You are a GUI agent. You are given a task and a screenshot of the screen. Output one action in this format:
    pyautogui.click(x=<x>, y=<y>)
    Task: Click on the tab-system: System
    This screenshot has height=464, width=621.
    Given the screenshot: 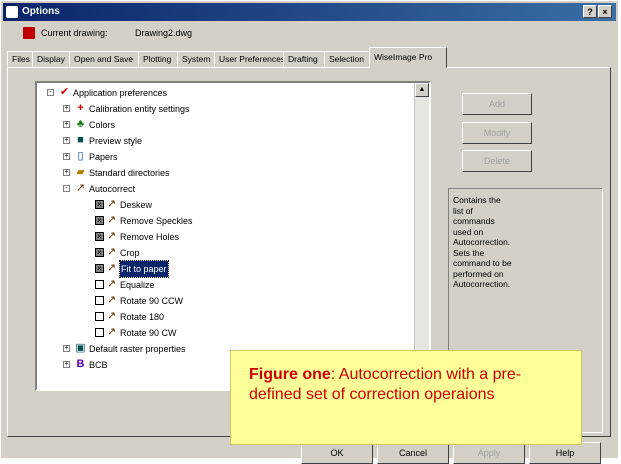 What is the action you would take?
    pyautogui.click(x=196, y=59)
    